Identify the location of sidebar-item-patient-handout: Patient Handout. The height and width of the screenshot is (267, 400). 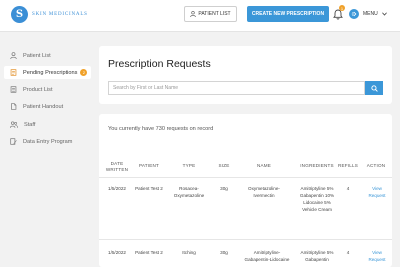
(47, 106).